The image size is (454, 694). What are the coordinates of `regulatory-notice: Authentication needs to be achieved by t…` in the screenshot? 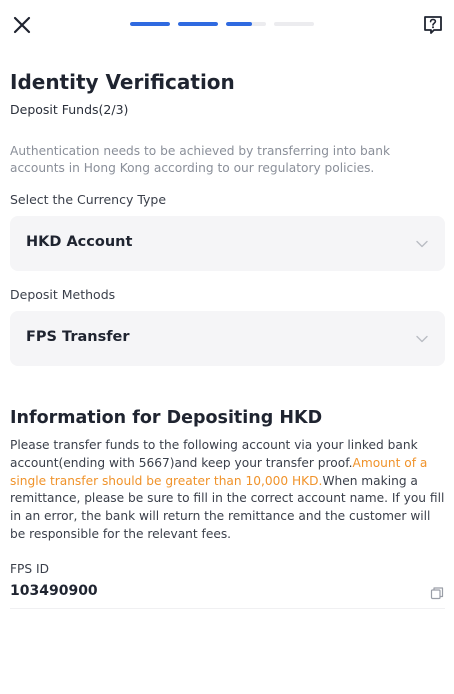 It's located at (200, 159).